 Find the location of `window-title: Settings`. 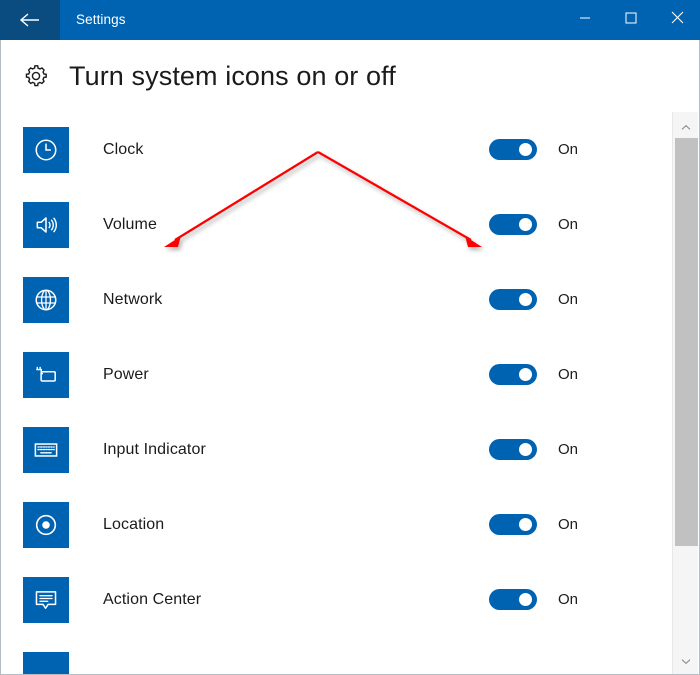

window-title: Settings is located at coordinates (101, 19).